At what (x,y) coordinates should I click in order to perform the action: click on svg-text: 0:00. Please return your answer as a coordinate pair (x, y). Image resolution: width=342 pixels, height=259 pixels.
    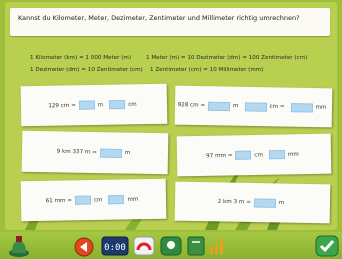
    Looking at the image, I should click on (115, 248).